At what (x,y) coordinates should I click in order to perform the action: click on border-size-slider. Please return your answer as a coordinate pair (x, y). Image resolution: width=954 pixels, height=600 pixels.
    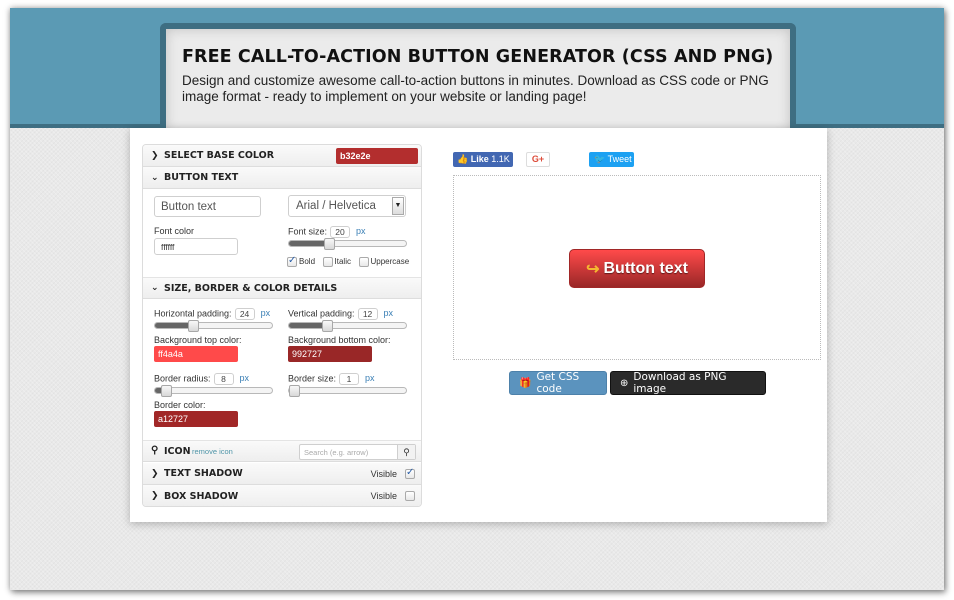
    Looking at the image, I should click on (347, 391).